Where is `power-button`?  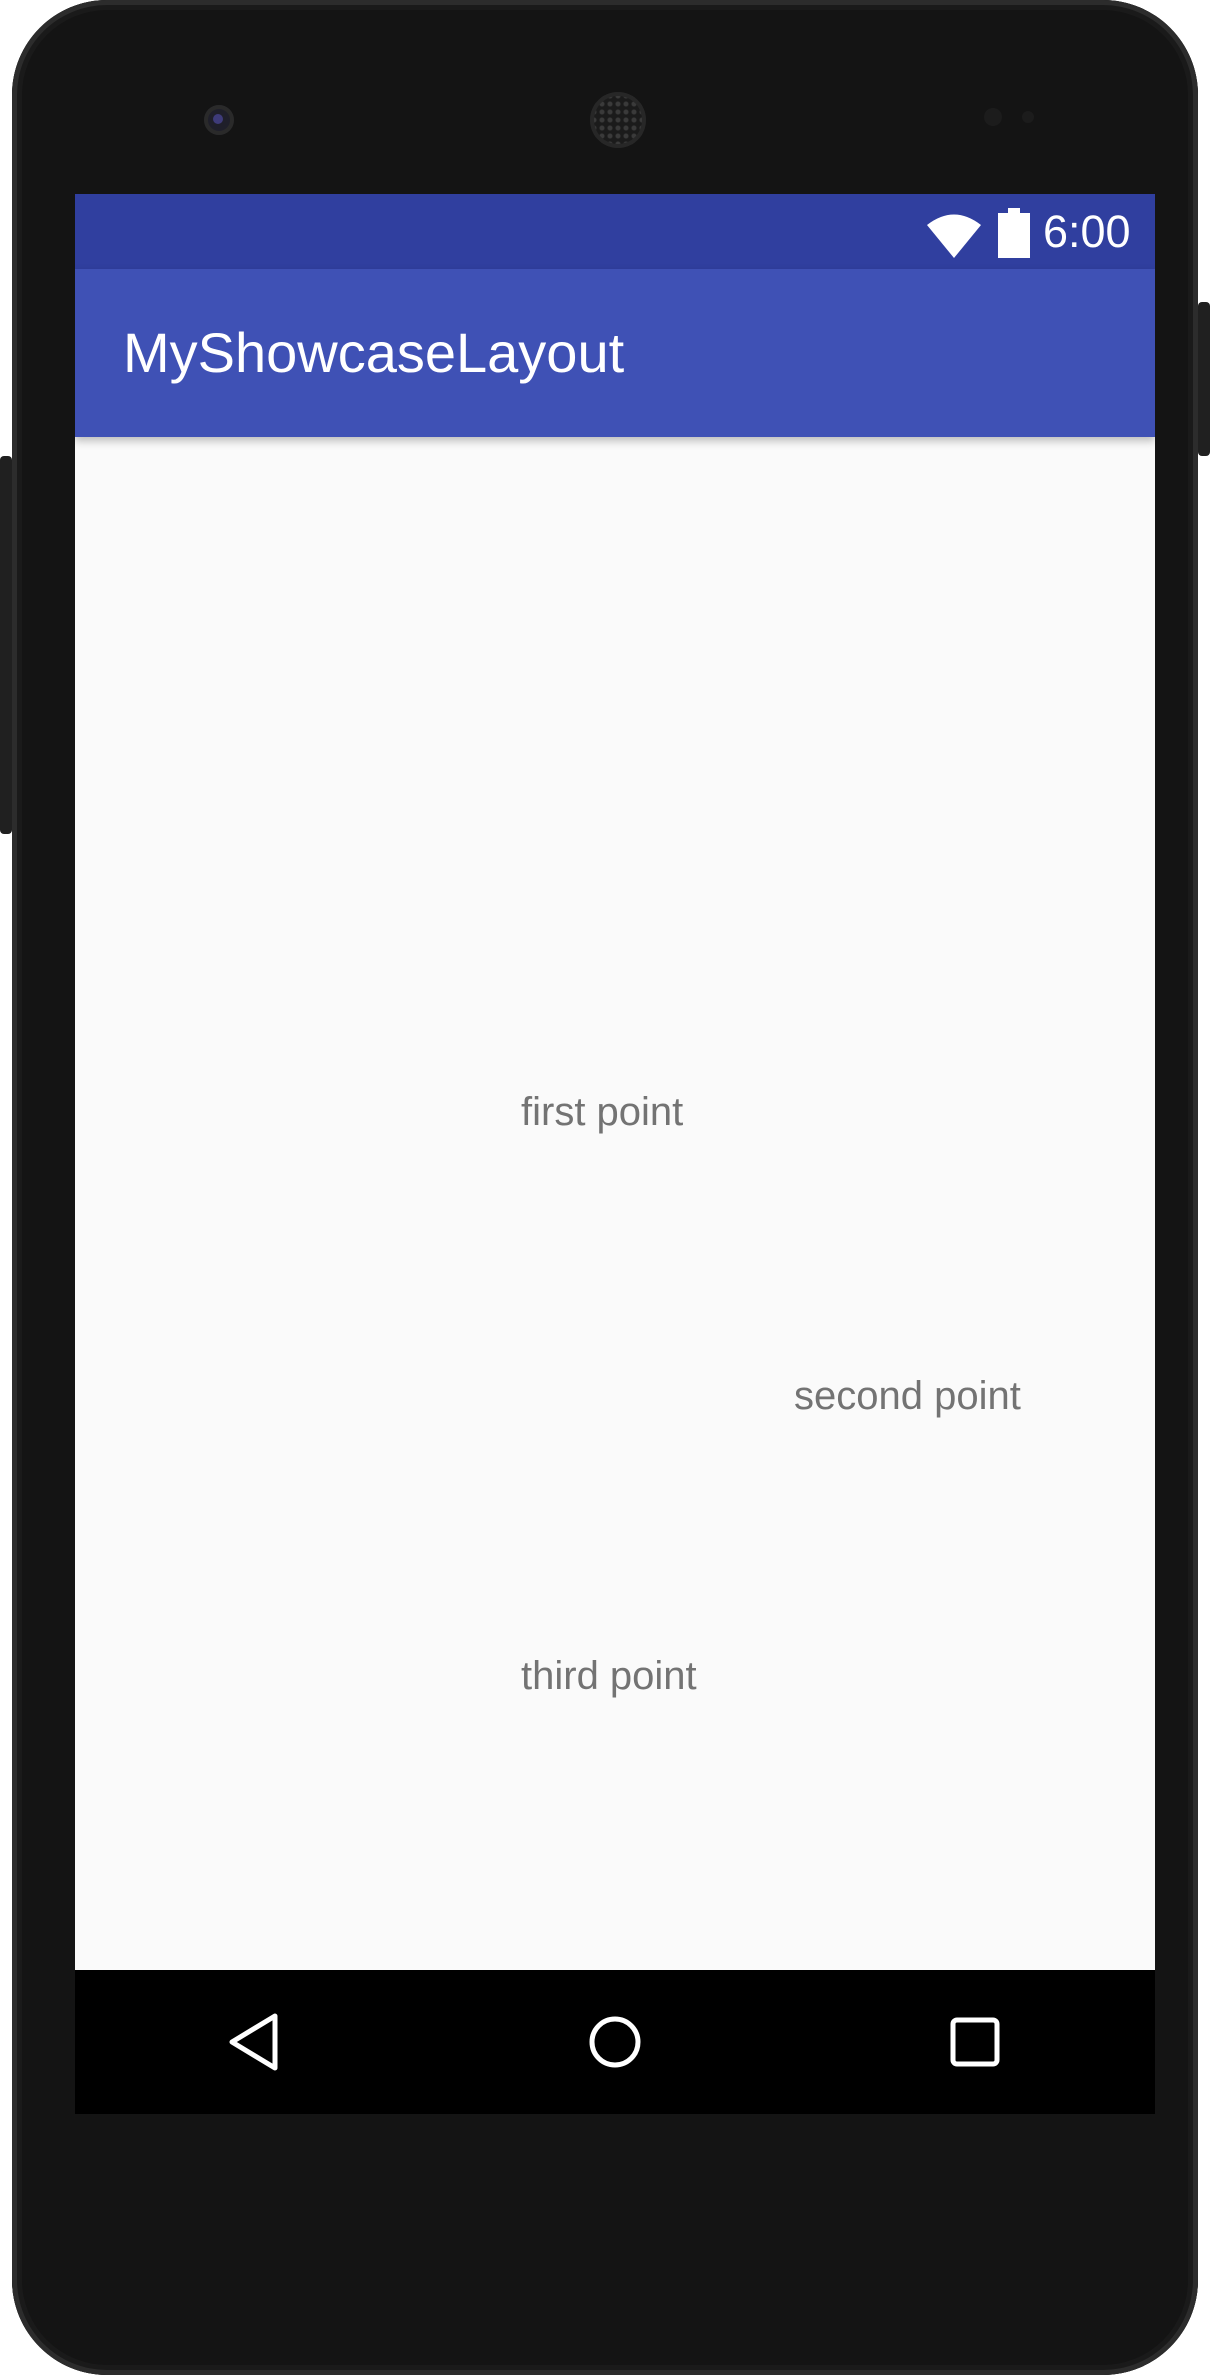
power-button is located at coordinates (1204, 379).